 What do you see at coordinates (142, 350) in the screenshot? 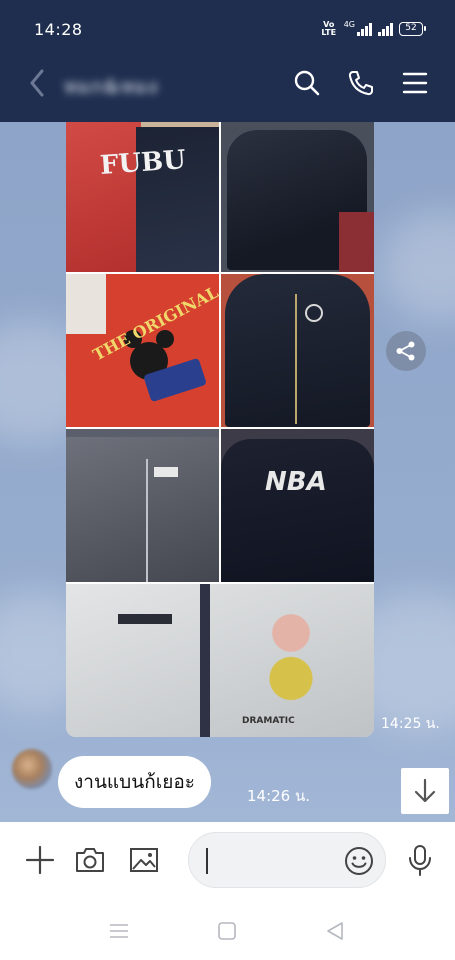
I see `photo-mickey-jacket: THE ORIGINAL` at bounding box center [142, 350].